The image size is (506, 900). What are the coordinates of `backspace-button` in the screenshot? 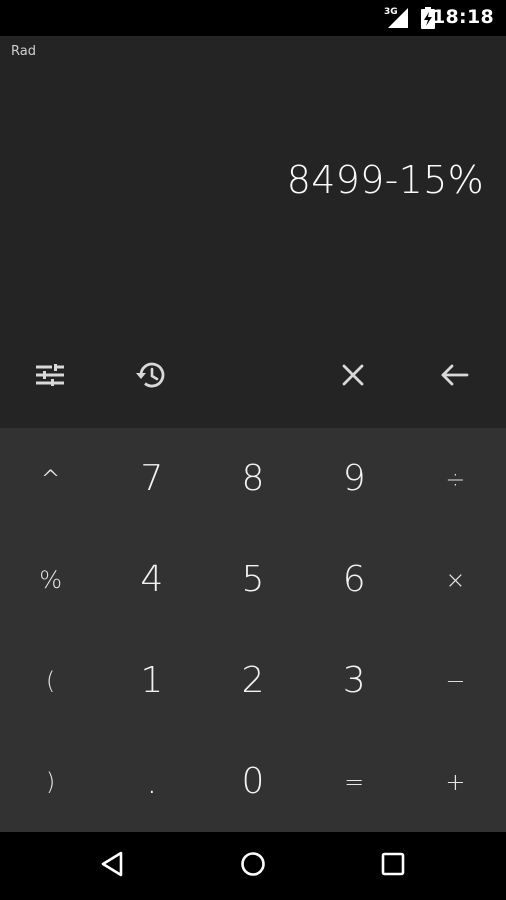 It's located at (455, 377).